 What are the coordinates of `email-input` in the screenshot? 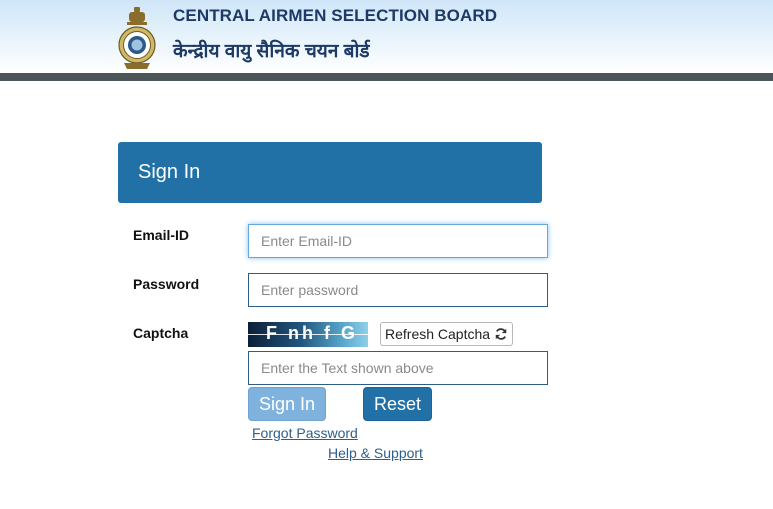 It's located at (398, 241).